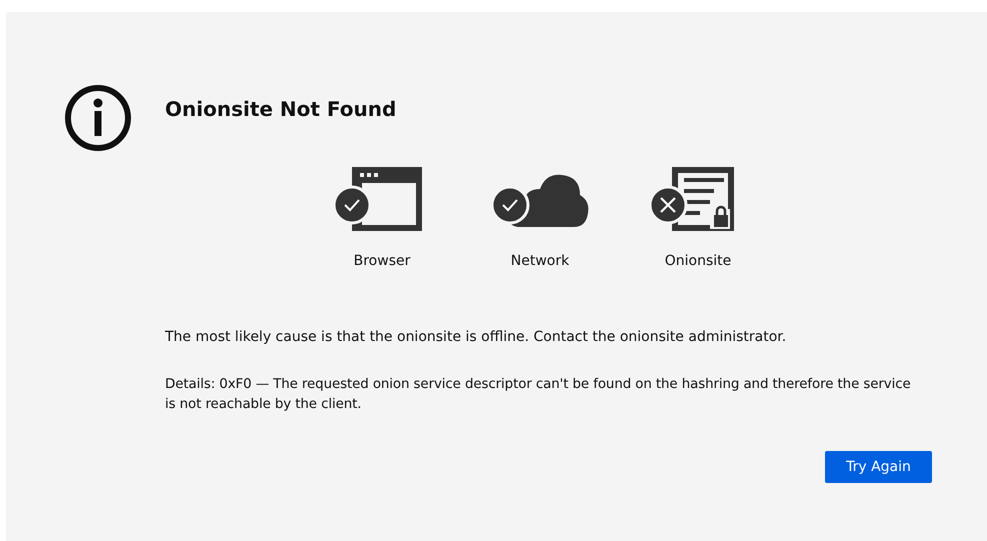 The height and width of the screenshot is (541, 987). What do you see at coordinates (281, 109) in the screenshot?
I see `page-title: Onionsite Not Found` at bounding box center [281, 109].